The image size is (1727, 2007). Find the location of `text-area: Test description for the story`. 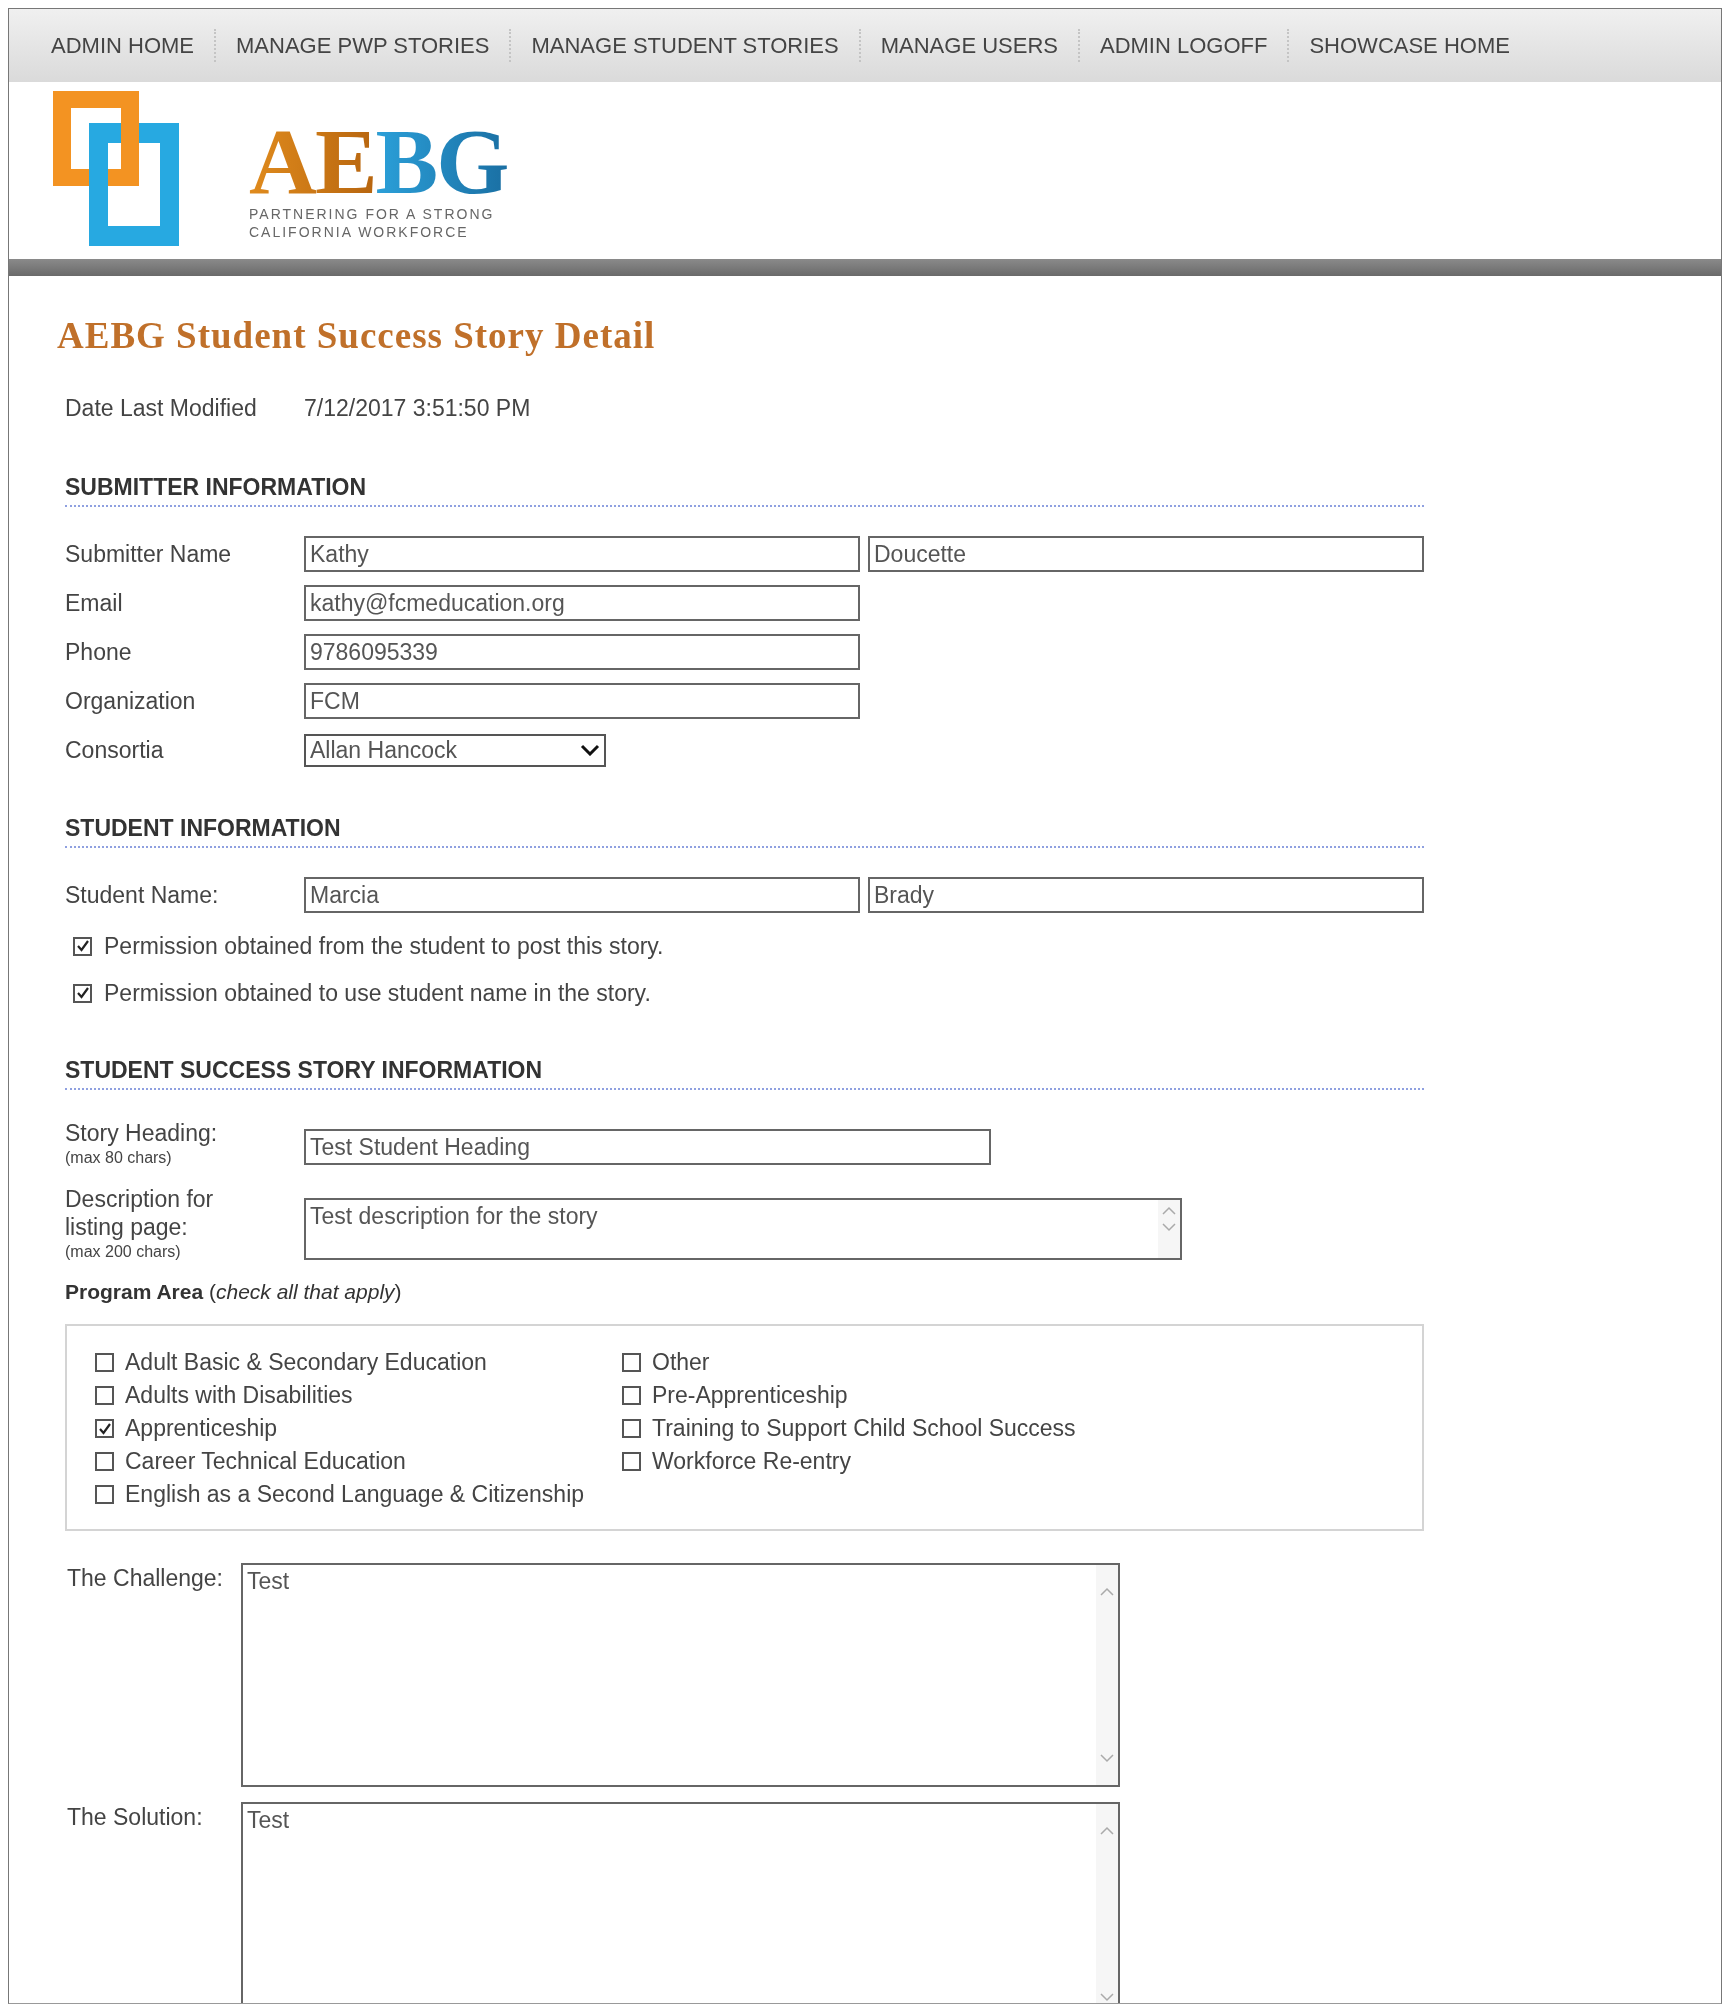

text-area: Test description for the story is located at coordinates (743, 1229).